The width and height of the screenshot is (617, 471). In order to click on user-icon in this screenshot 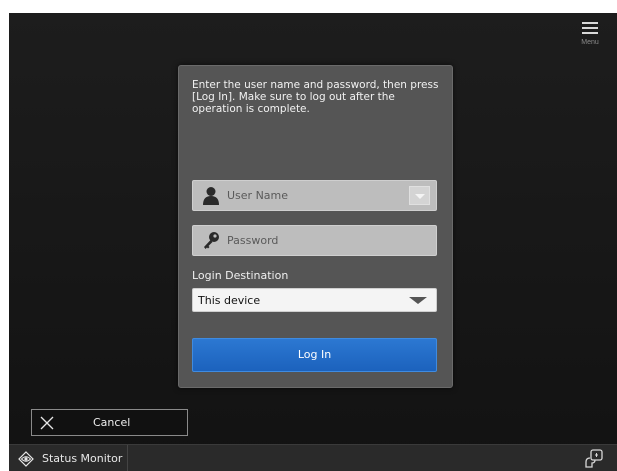, I will do `click(211, 196)`.